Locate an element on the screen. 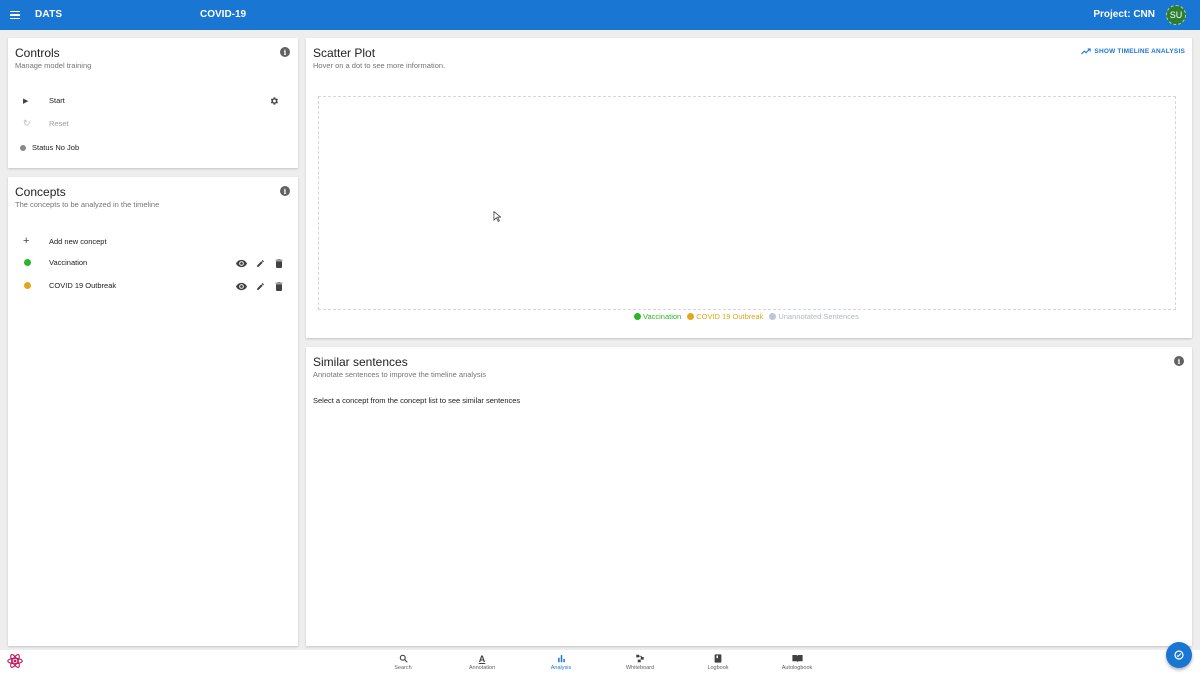 This screenshot has height=675, width=1200. nav-autologbook: Autologbook is located at coordinates (797, 662).